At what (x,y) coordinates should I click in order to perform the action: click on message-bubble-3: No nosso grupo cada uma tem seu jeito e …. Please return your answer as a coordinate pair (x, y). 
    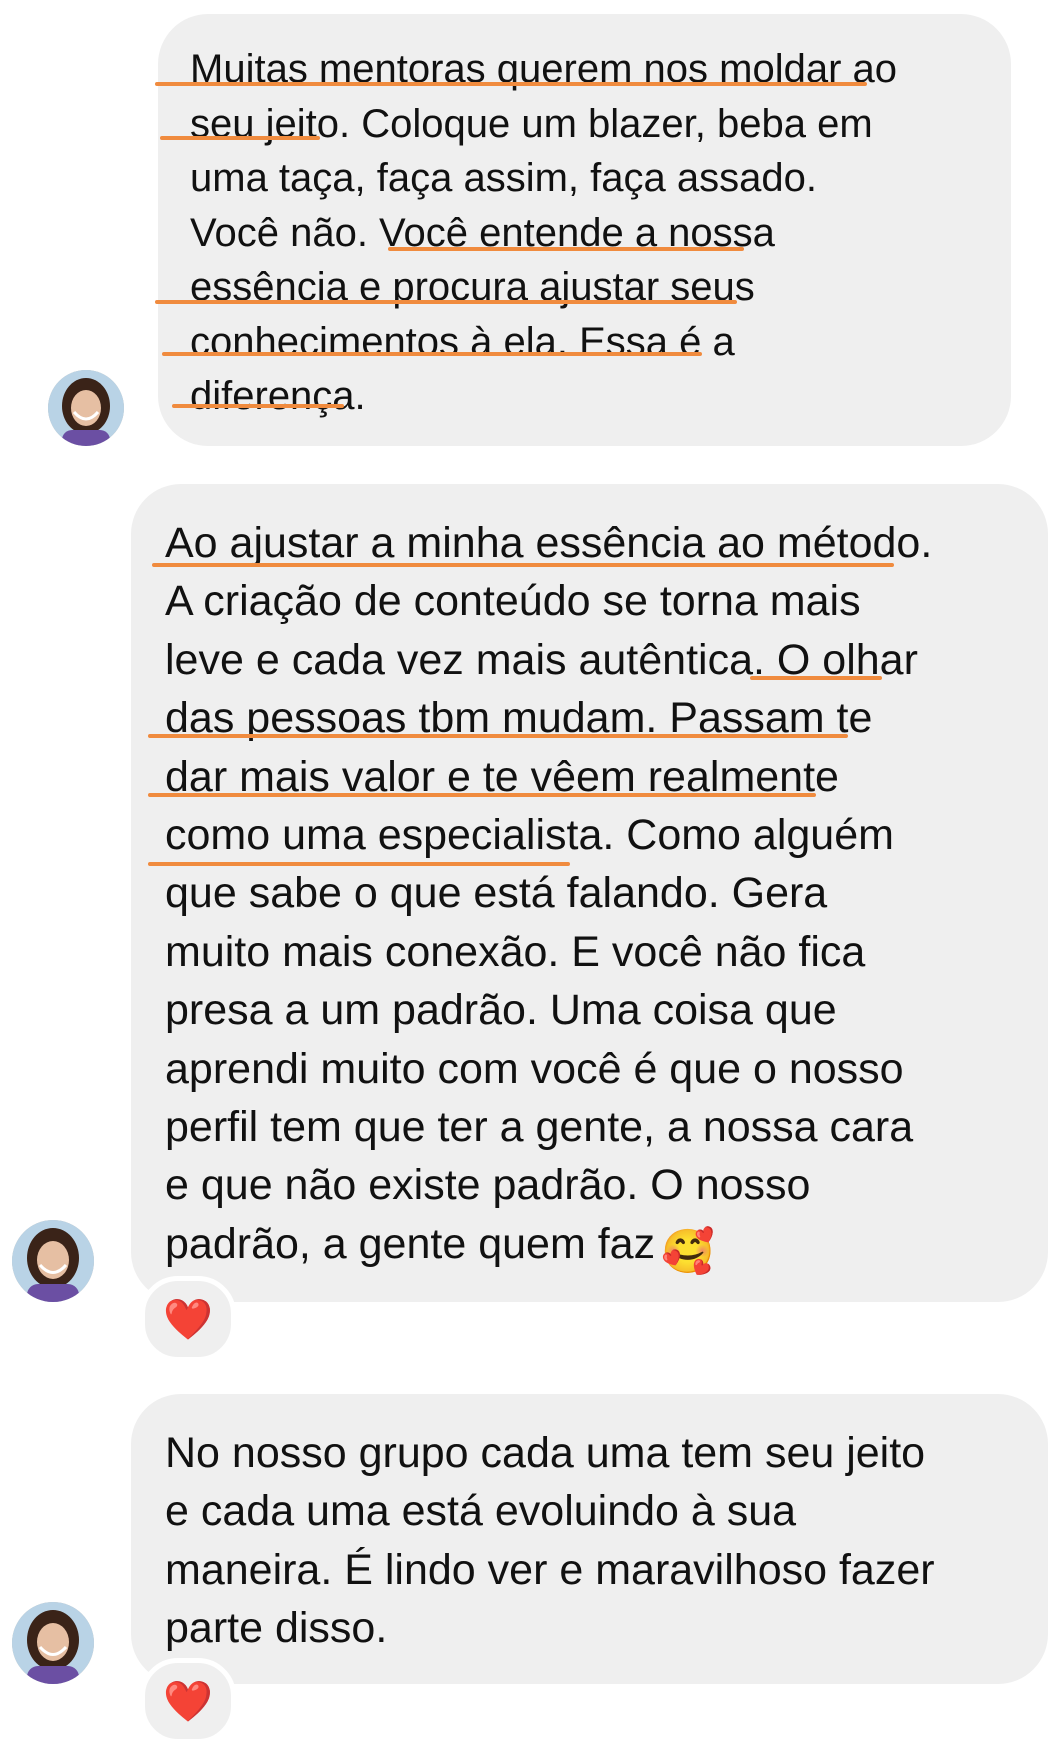
    Looking at the image, I should click on (589, 1539).